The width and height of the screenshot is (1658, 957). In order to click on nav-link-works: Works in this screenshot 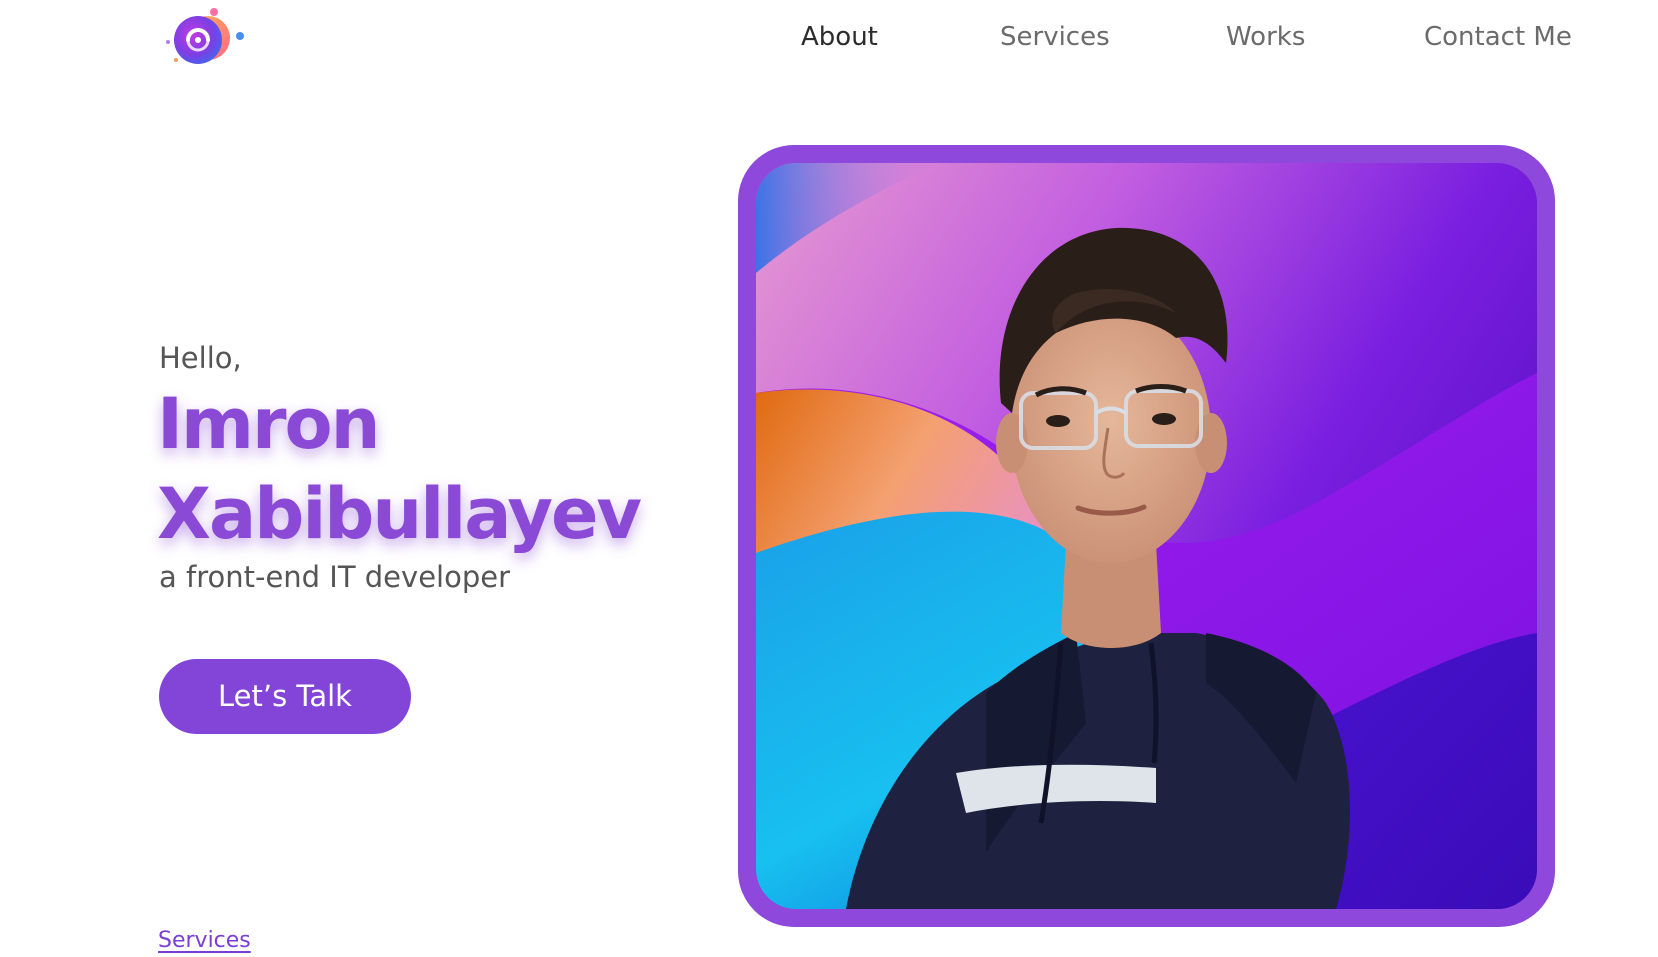, I will do `click(1265, 37)`.